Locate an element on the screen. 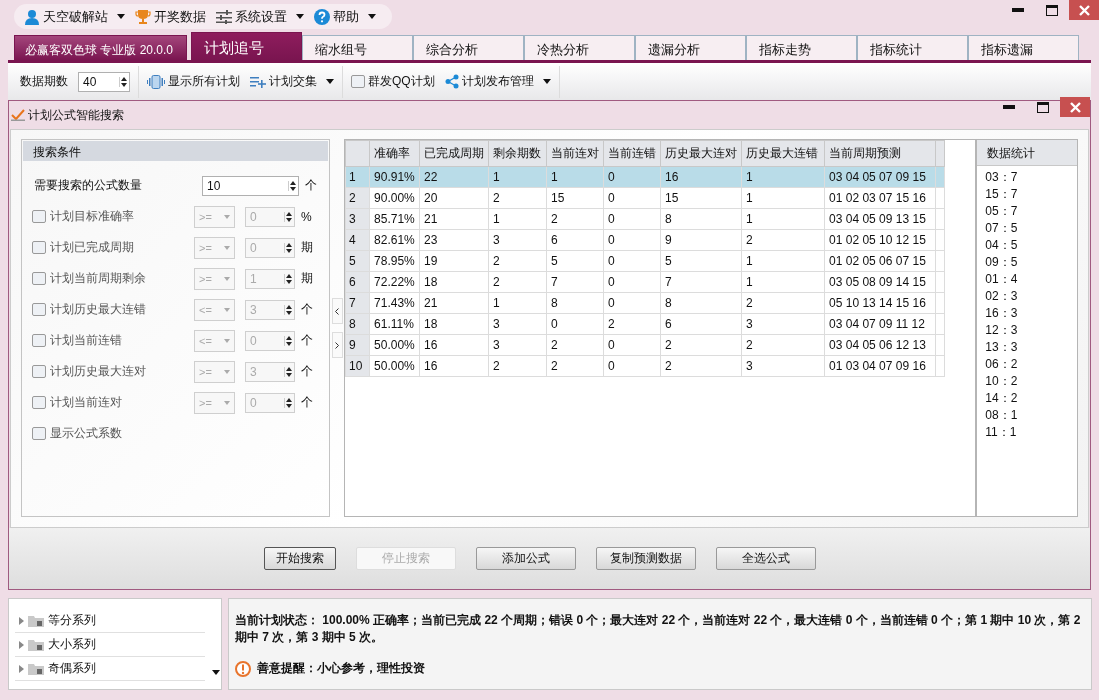 The width and height of the screenshot is (1099, 700). table-cell: 03 04 05 09 13 15 is located at coordinates (880, 219).